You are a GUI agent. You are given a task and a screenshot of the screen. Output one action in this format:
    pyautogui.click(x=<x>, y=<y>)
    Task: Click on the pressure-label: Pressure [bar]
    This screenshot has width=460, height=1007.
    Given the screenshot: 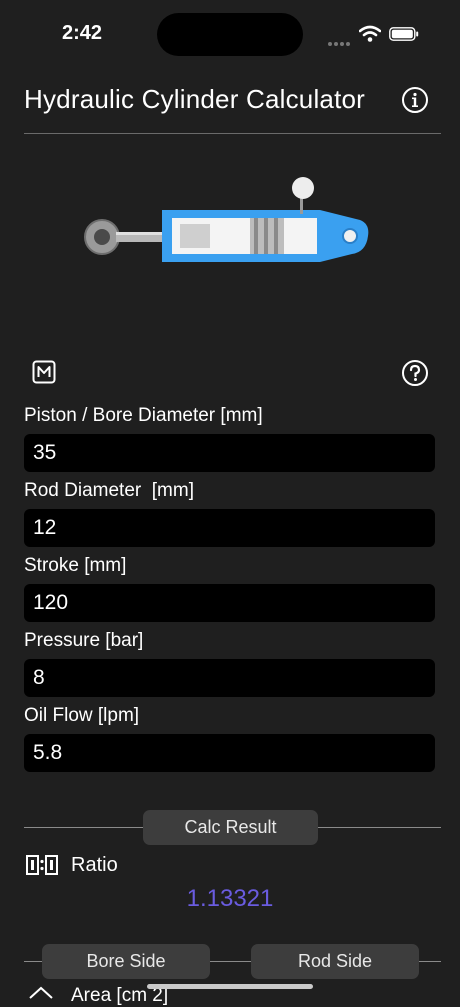 What is the action you would take?
    pyautogui.click(x=84, y=640)
    